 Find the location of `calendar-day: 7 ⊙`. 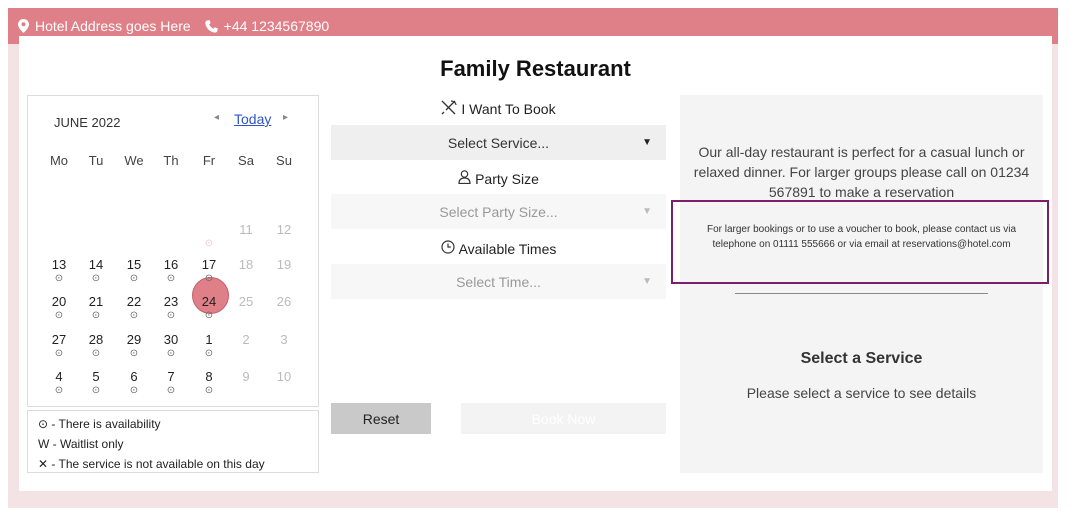

calendar-day: 7 ⊙ is located at coordinates (171, 383).